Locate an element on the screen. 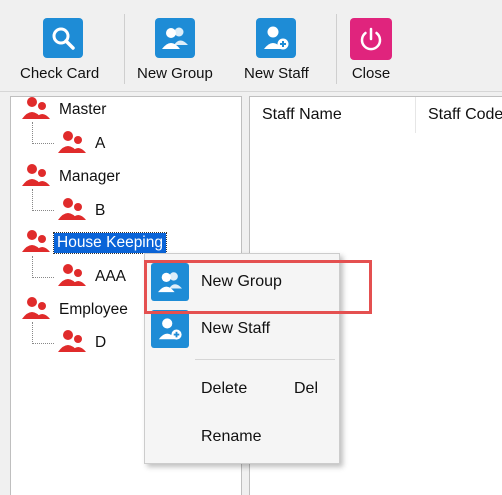  tree-node-employee: Employee is located at coordinates (76, 310).